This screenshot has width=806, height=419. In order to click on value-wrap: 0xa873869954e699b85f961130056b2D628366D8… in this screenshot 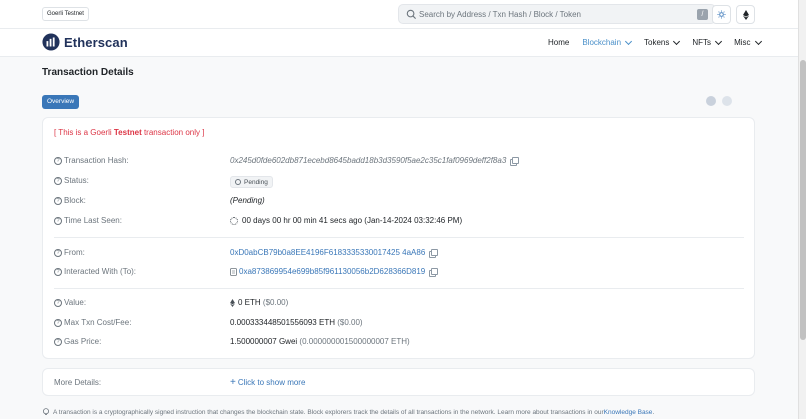, I will do `click(334, 272)`.